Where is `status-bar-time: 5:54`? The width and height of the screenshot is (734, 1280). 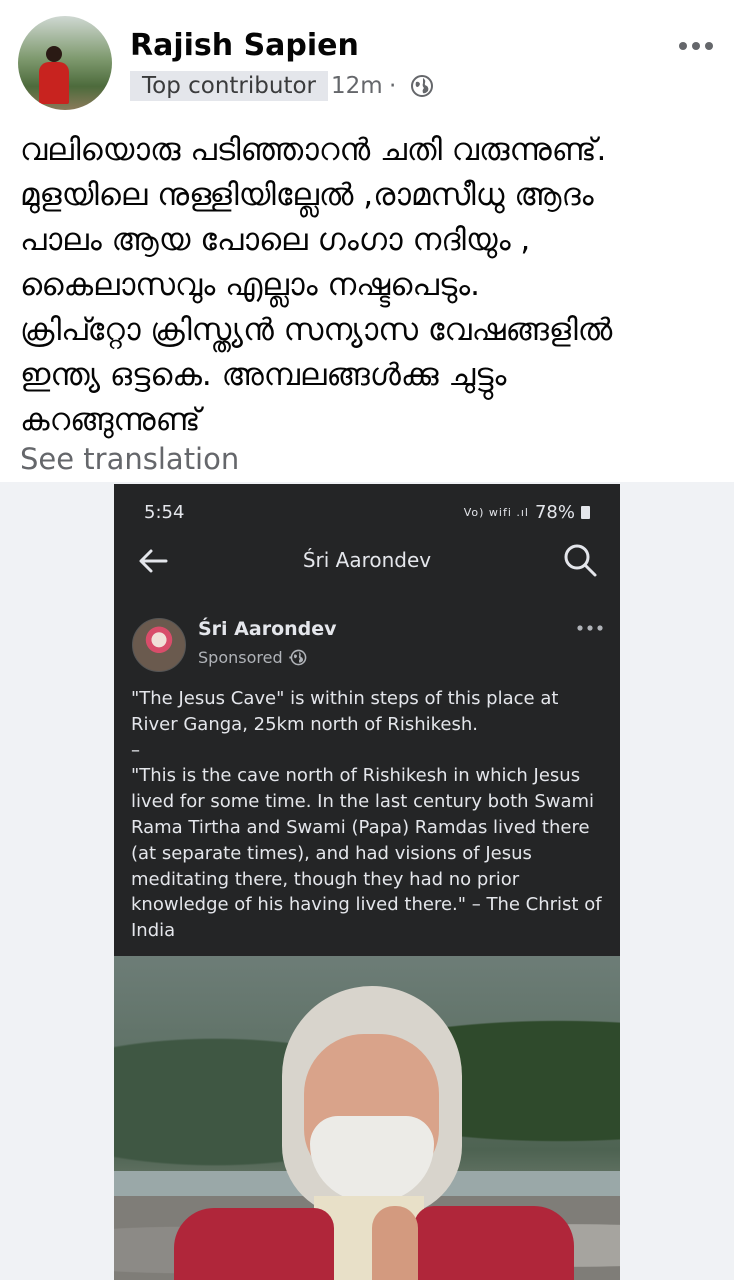
status-bar-time: 5:54 is located at coordinates (164, 512).